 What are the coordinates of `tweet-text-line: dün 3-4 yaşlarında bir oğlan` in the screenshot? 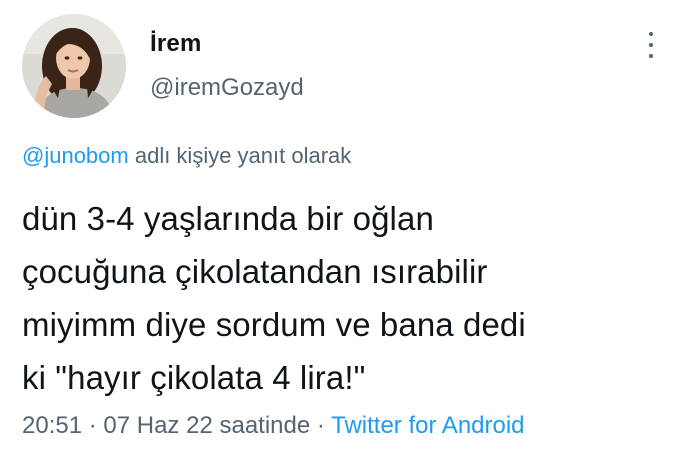 It's located at (228, 218).